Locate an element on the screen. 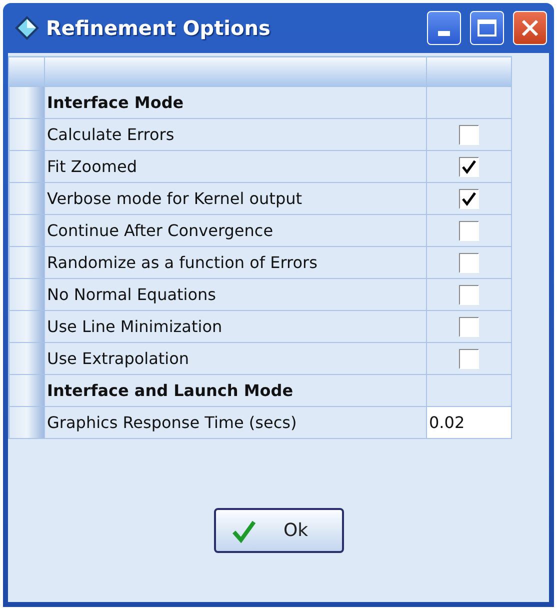  section-heading: Interface and Launch Mode is located at coordinates (235, 390).